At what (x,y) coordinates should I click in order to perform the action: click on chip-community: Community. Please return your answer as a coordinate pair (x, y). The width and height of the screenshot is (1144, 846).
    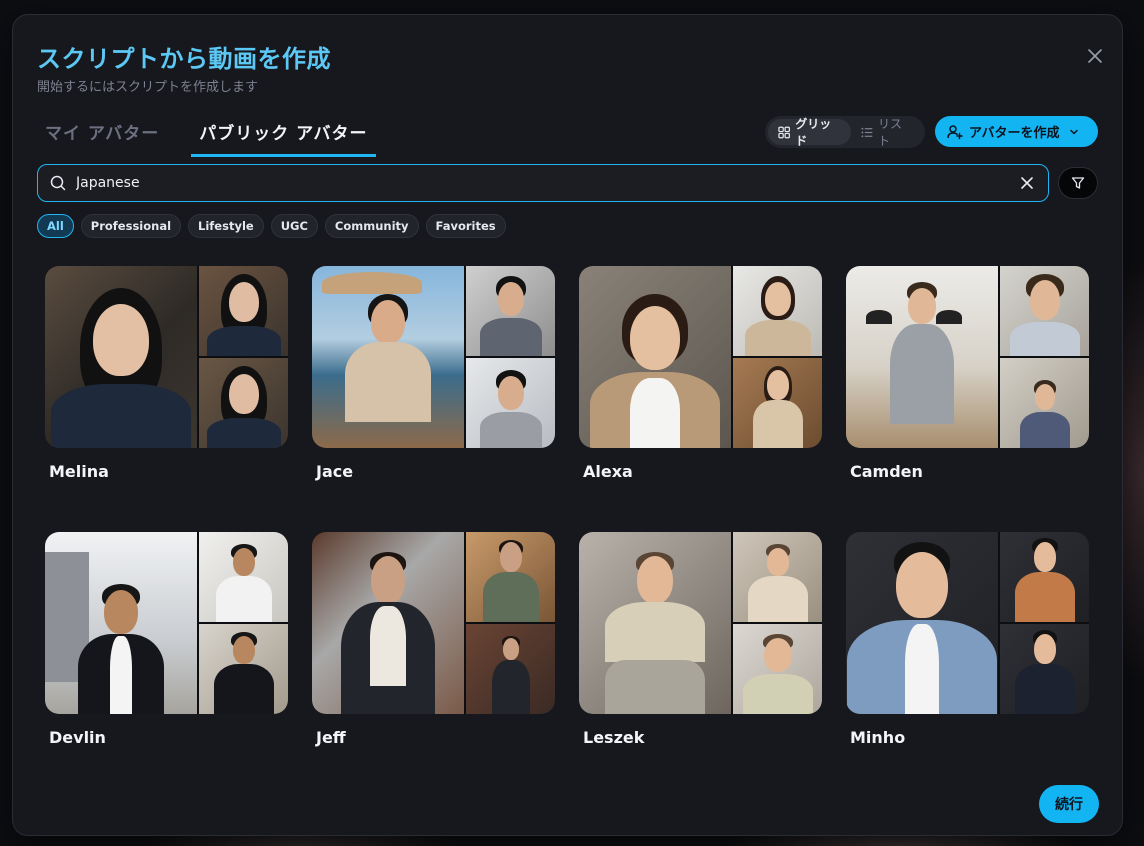
    Looking at the image, I should click on (371, 226).